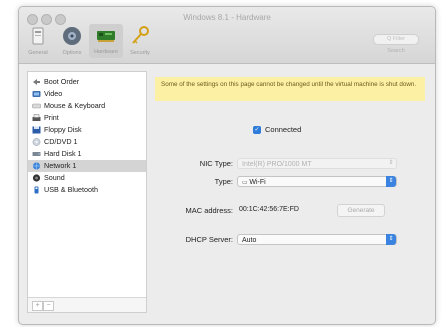  I want to click on sidebar-item-video: Video, so click(87, 94).